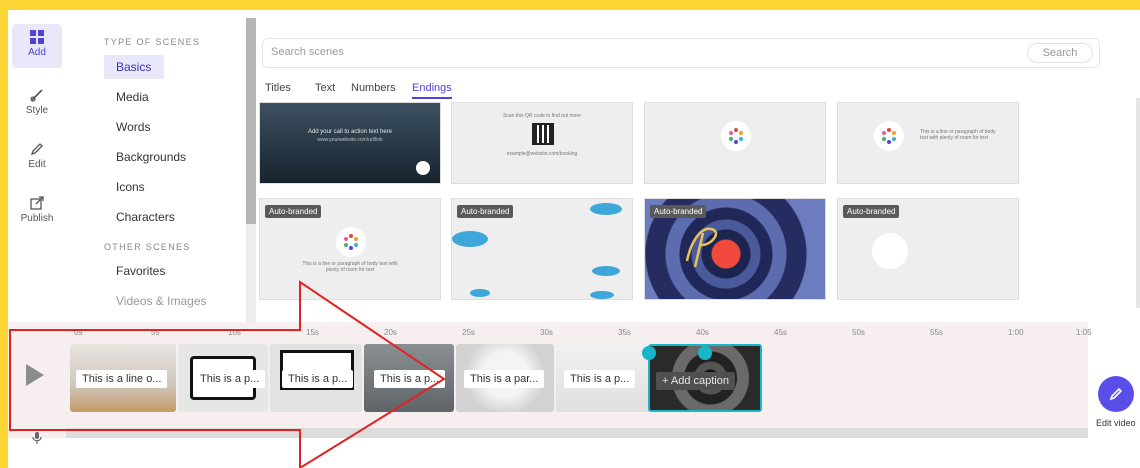 This screenshot has width=1140, height=468. I want to click on category-basics: Basics, so click(134, 67).